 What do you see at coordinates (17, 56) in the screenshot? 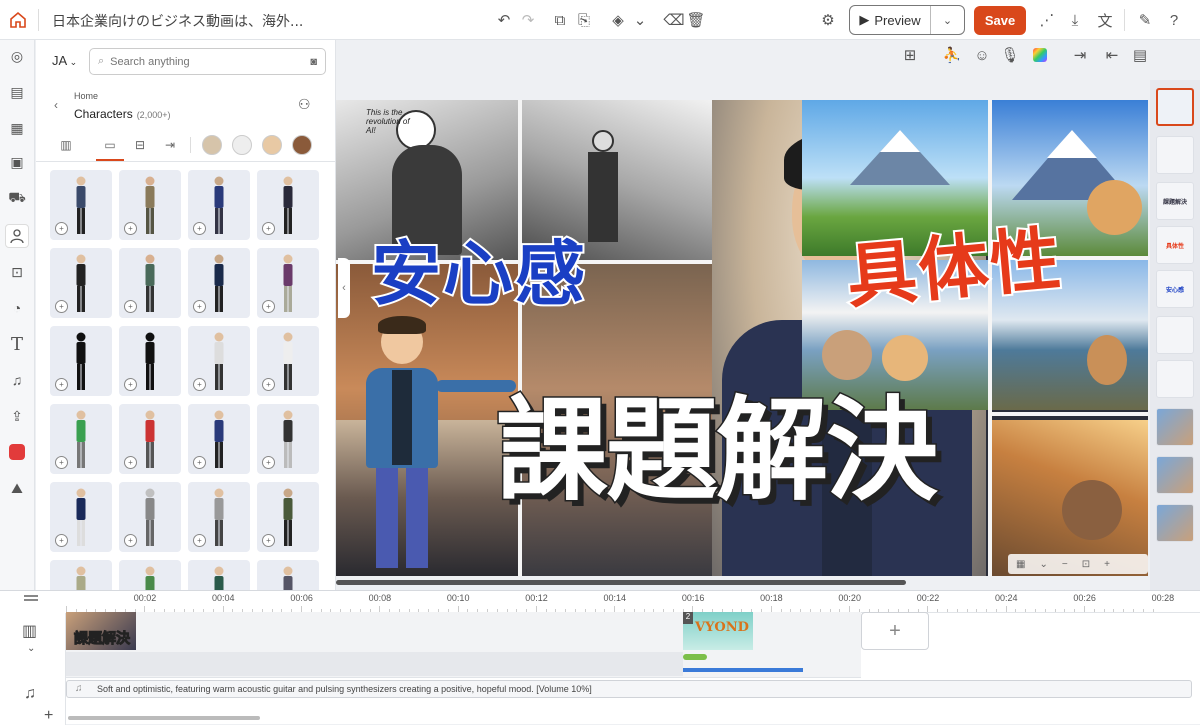
I see `compass-icon: ◎` at bounding box center [17, 56].